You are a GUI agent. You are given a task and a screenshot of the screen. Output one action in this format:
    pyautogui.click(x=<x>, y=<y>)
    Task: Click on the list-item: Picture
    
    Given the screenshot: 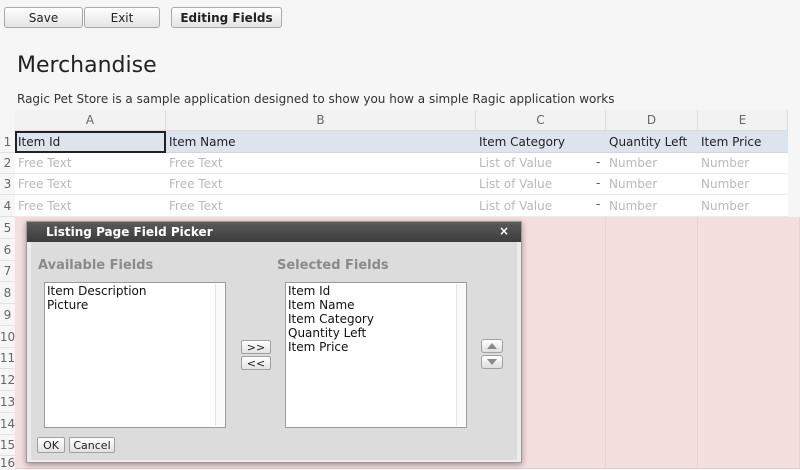 What is the action you would take?
    pyautogui.click(x=135, y=305)
    